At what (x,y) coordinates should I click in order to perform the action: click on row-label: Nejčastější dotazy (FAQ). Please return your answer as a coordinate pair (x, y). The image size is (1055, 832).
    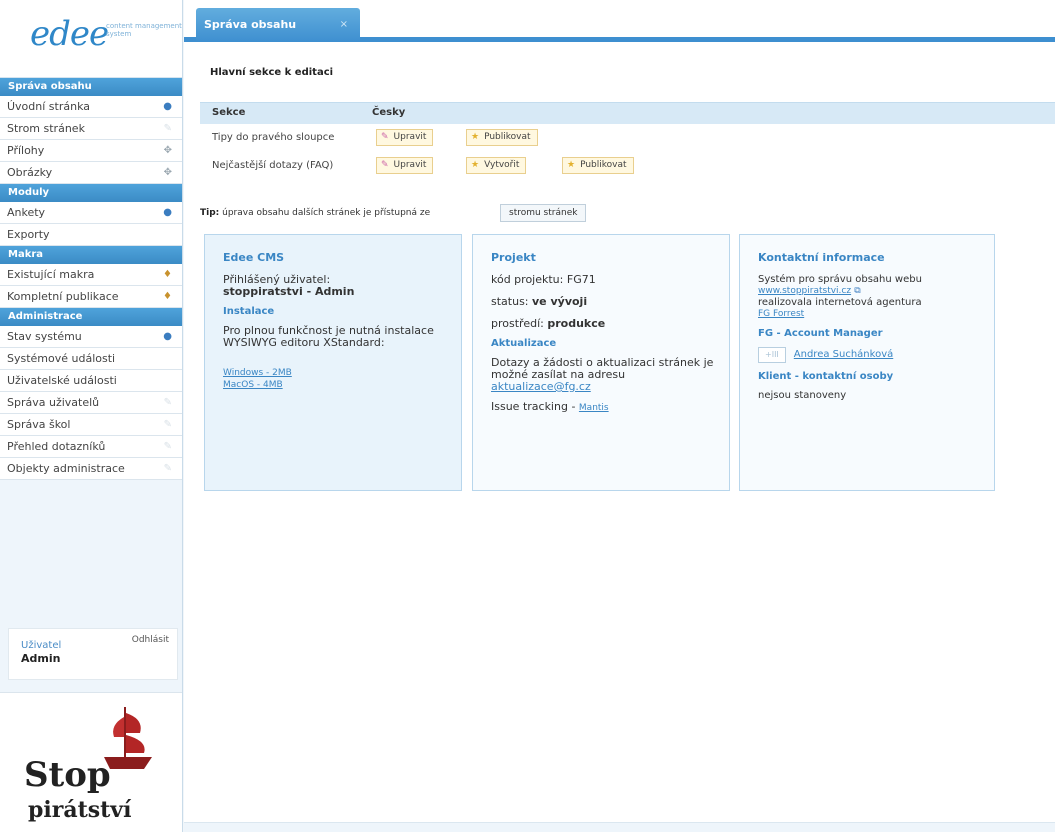
    Looking at the image, I should click on (273, 165).